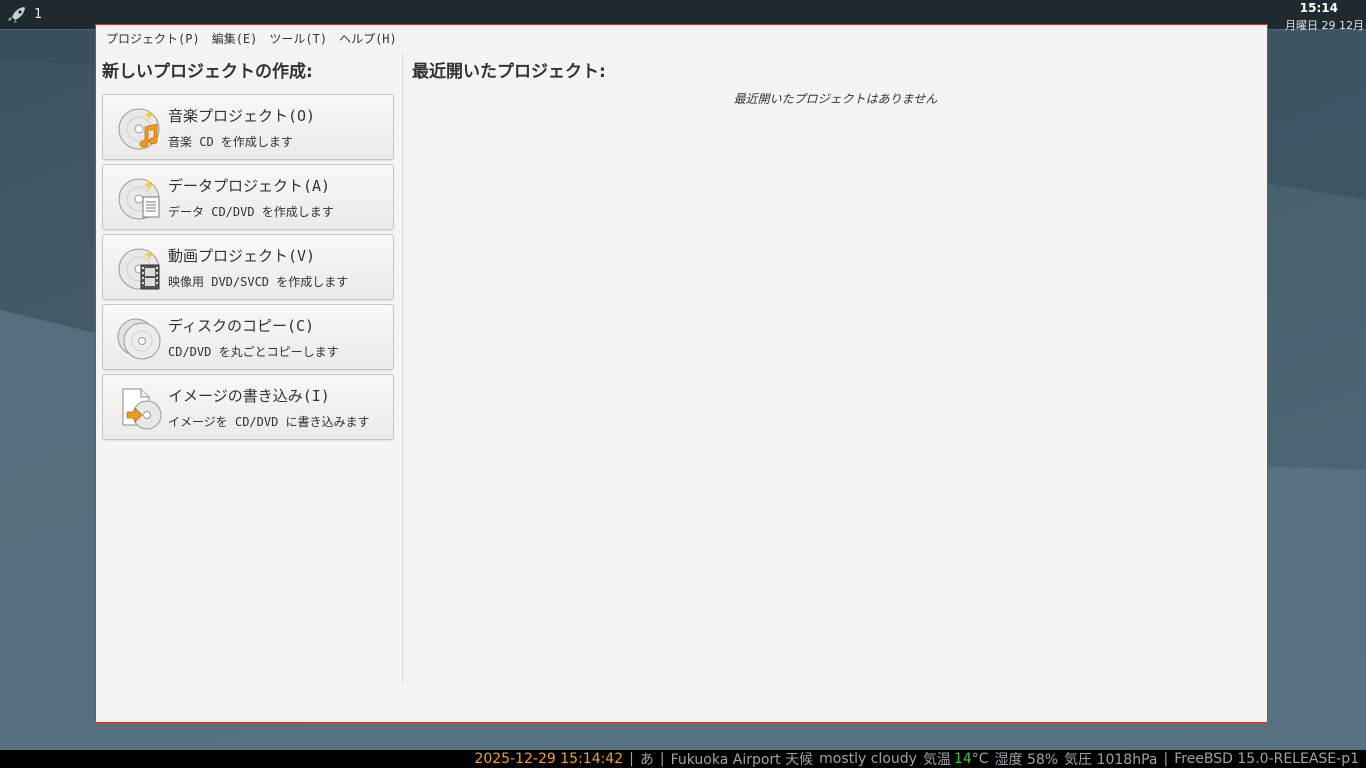 This screenshot has width=1366, height=768. What do you see at coordinates (235, 39) in the screenshot?
I see `menu-edit: 編集(E)` at bounding box center [235, 39].